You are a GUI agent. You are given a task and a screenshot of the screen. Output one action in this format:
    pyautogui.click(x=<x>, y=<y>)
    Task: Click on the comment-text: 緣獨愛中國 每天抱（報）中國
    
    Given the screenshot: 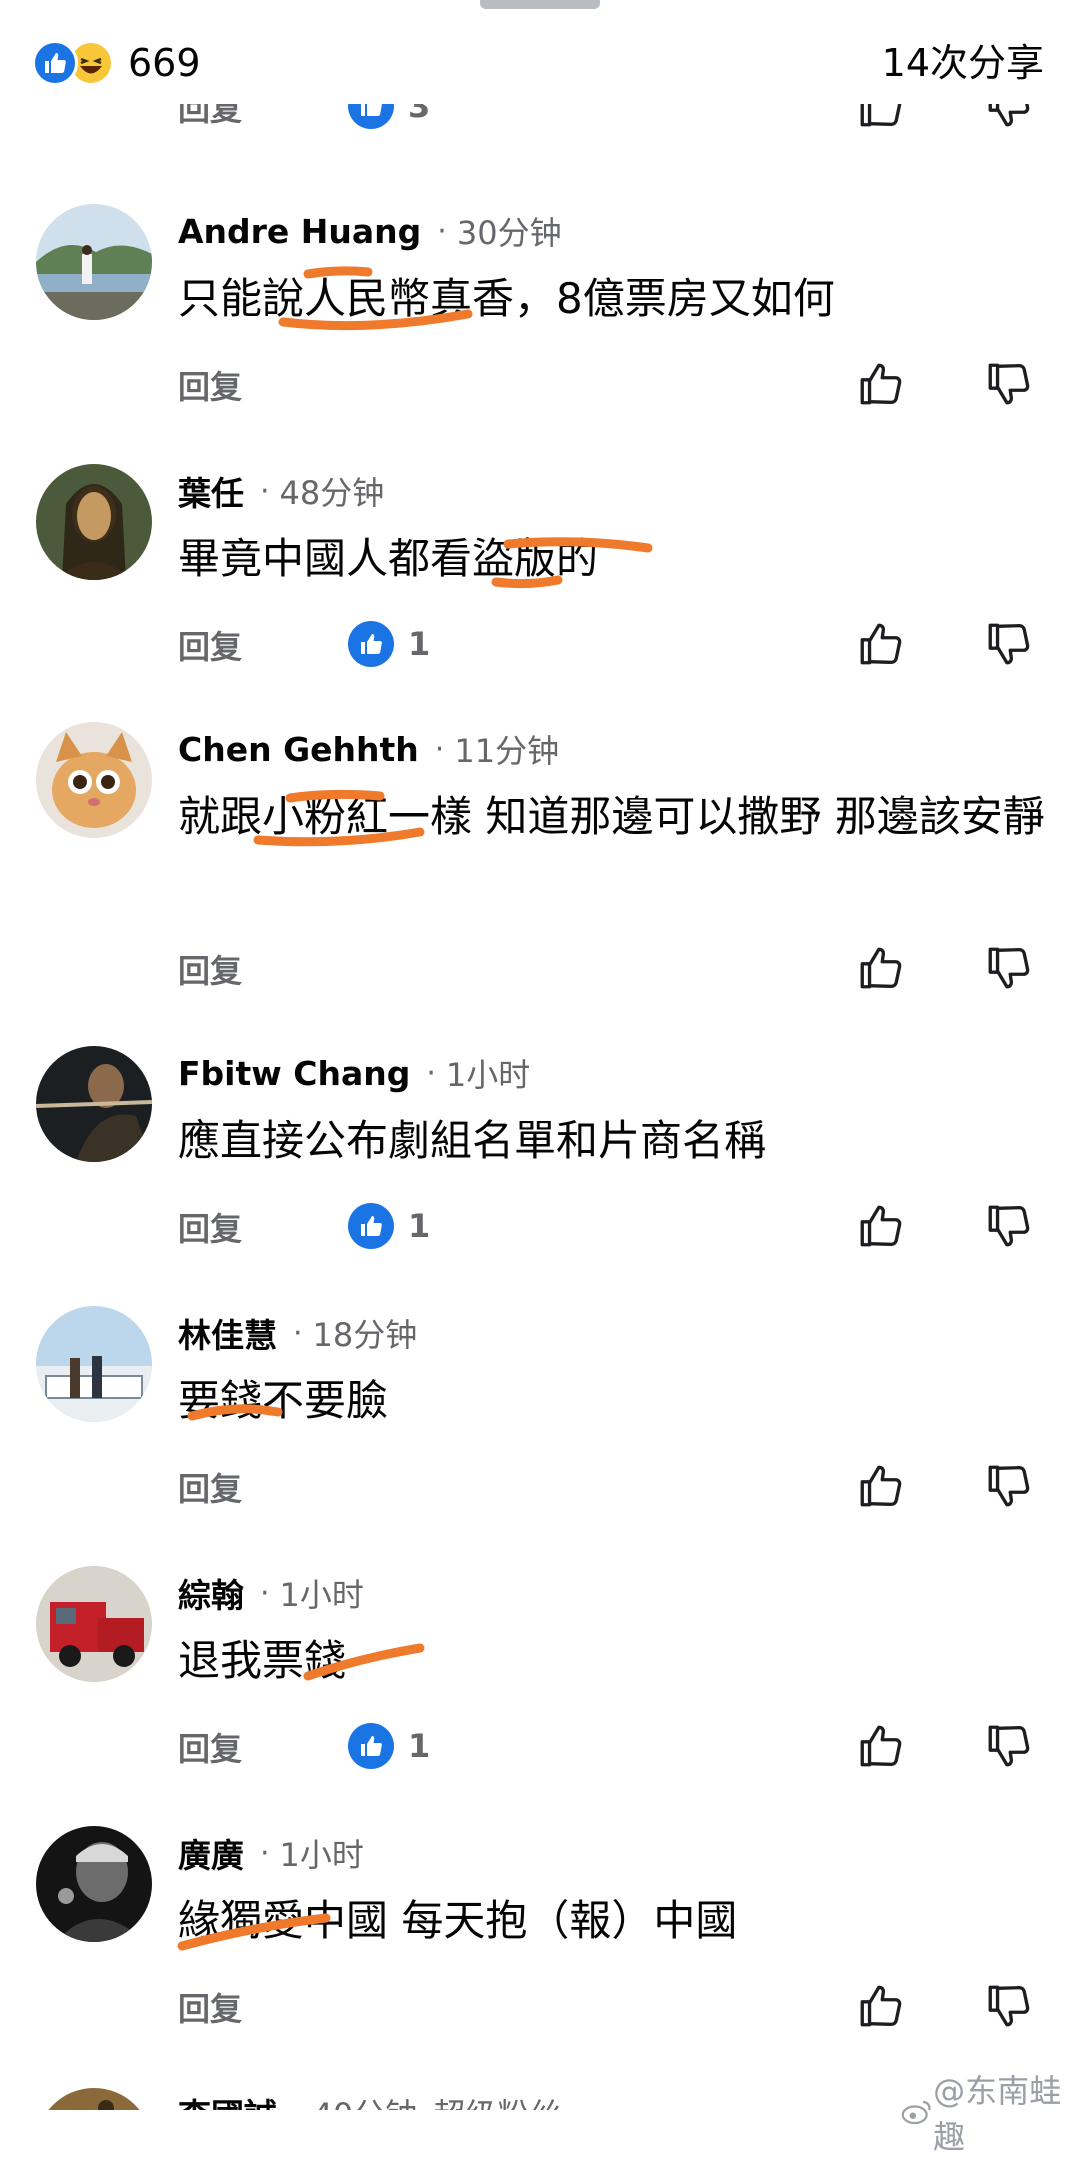 What is the action you would take?
    pyautogui.click(x=458, y=1920)
    